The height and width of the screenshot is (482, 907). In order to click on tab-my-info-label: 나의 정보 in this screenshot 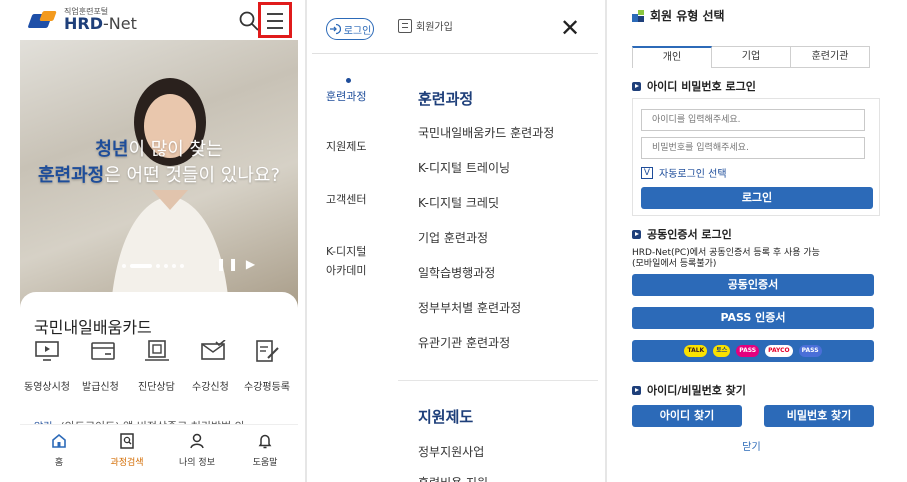, I will do `click(197, 463)`.